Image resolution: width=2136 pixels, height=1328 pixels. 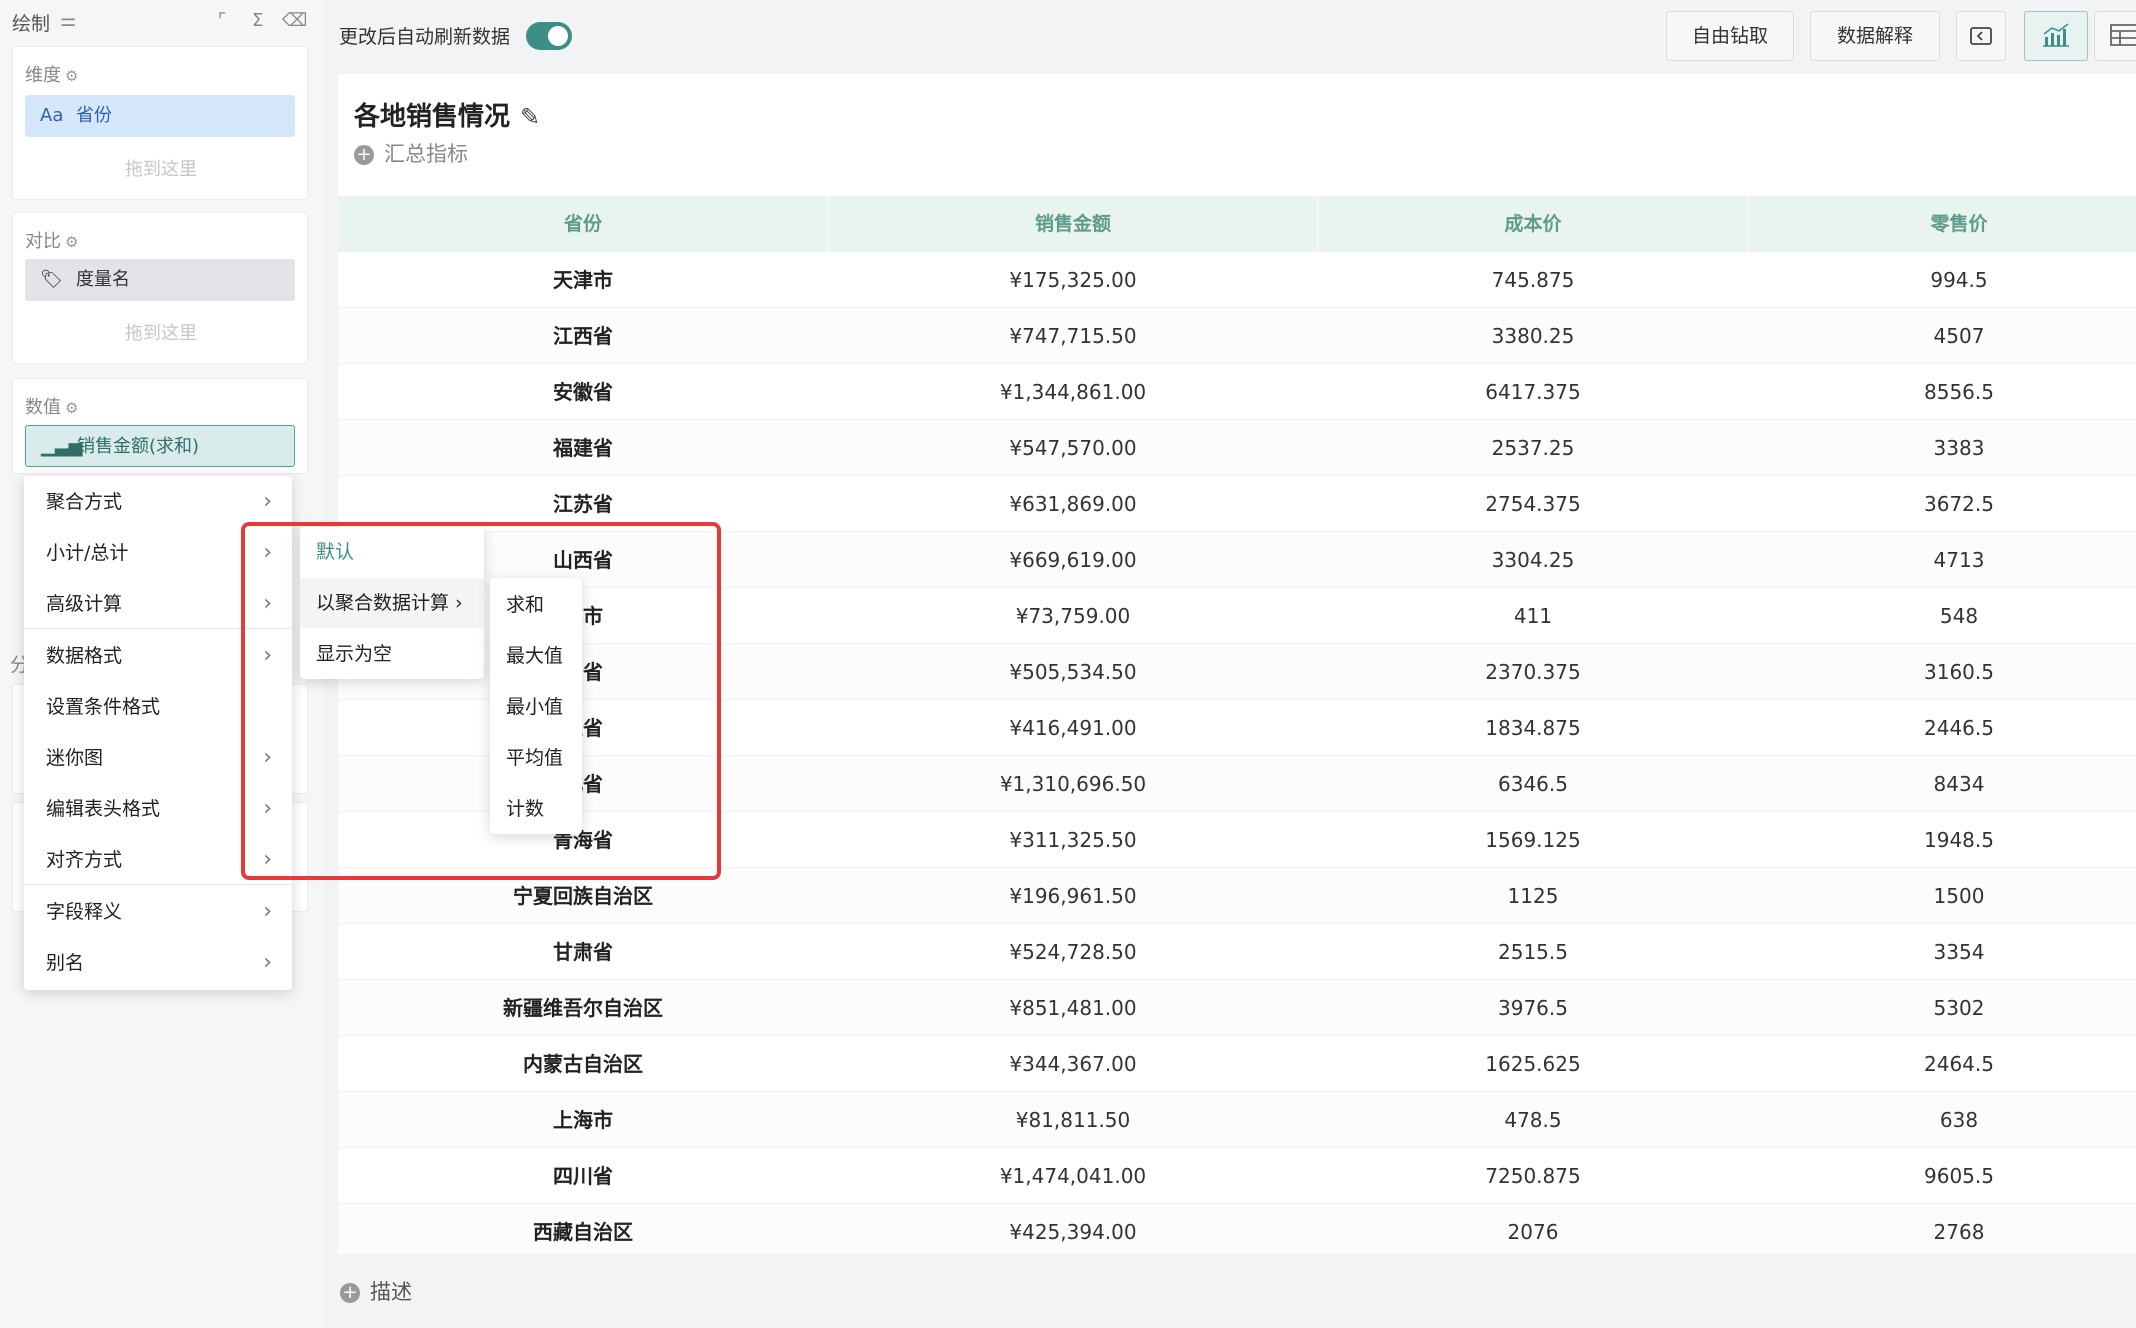 I want to click on value-cell: 1948.5, so click(x=1959, y=840).